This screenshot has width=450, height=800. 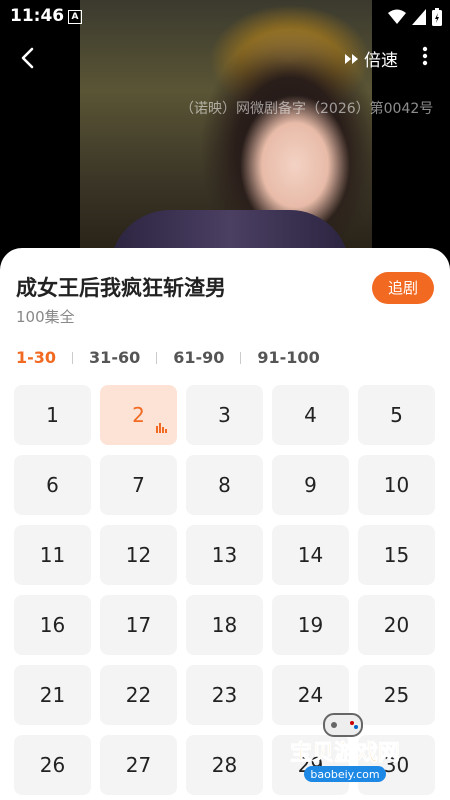 I want to click on episode-cell: 13, so click(x=224, y=555).